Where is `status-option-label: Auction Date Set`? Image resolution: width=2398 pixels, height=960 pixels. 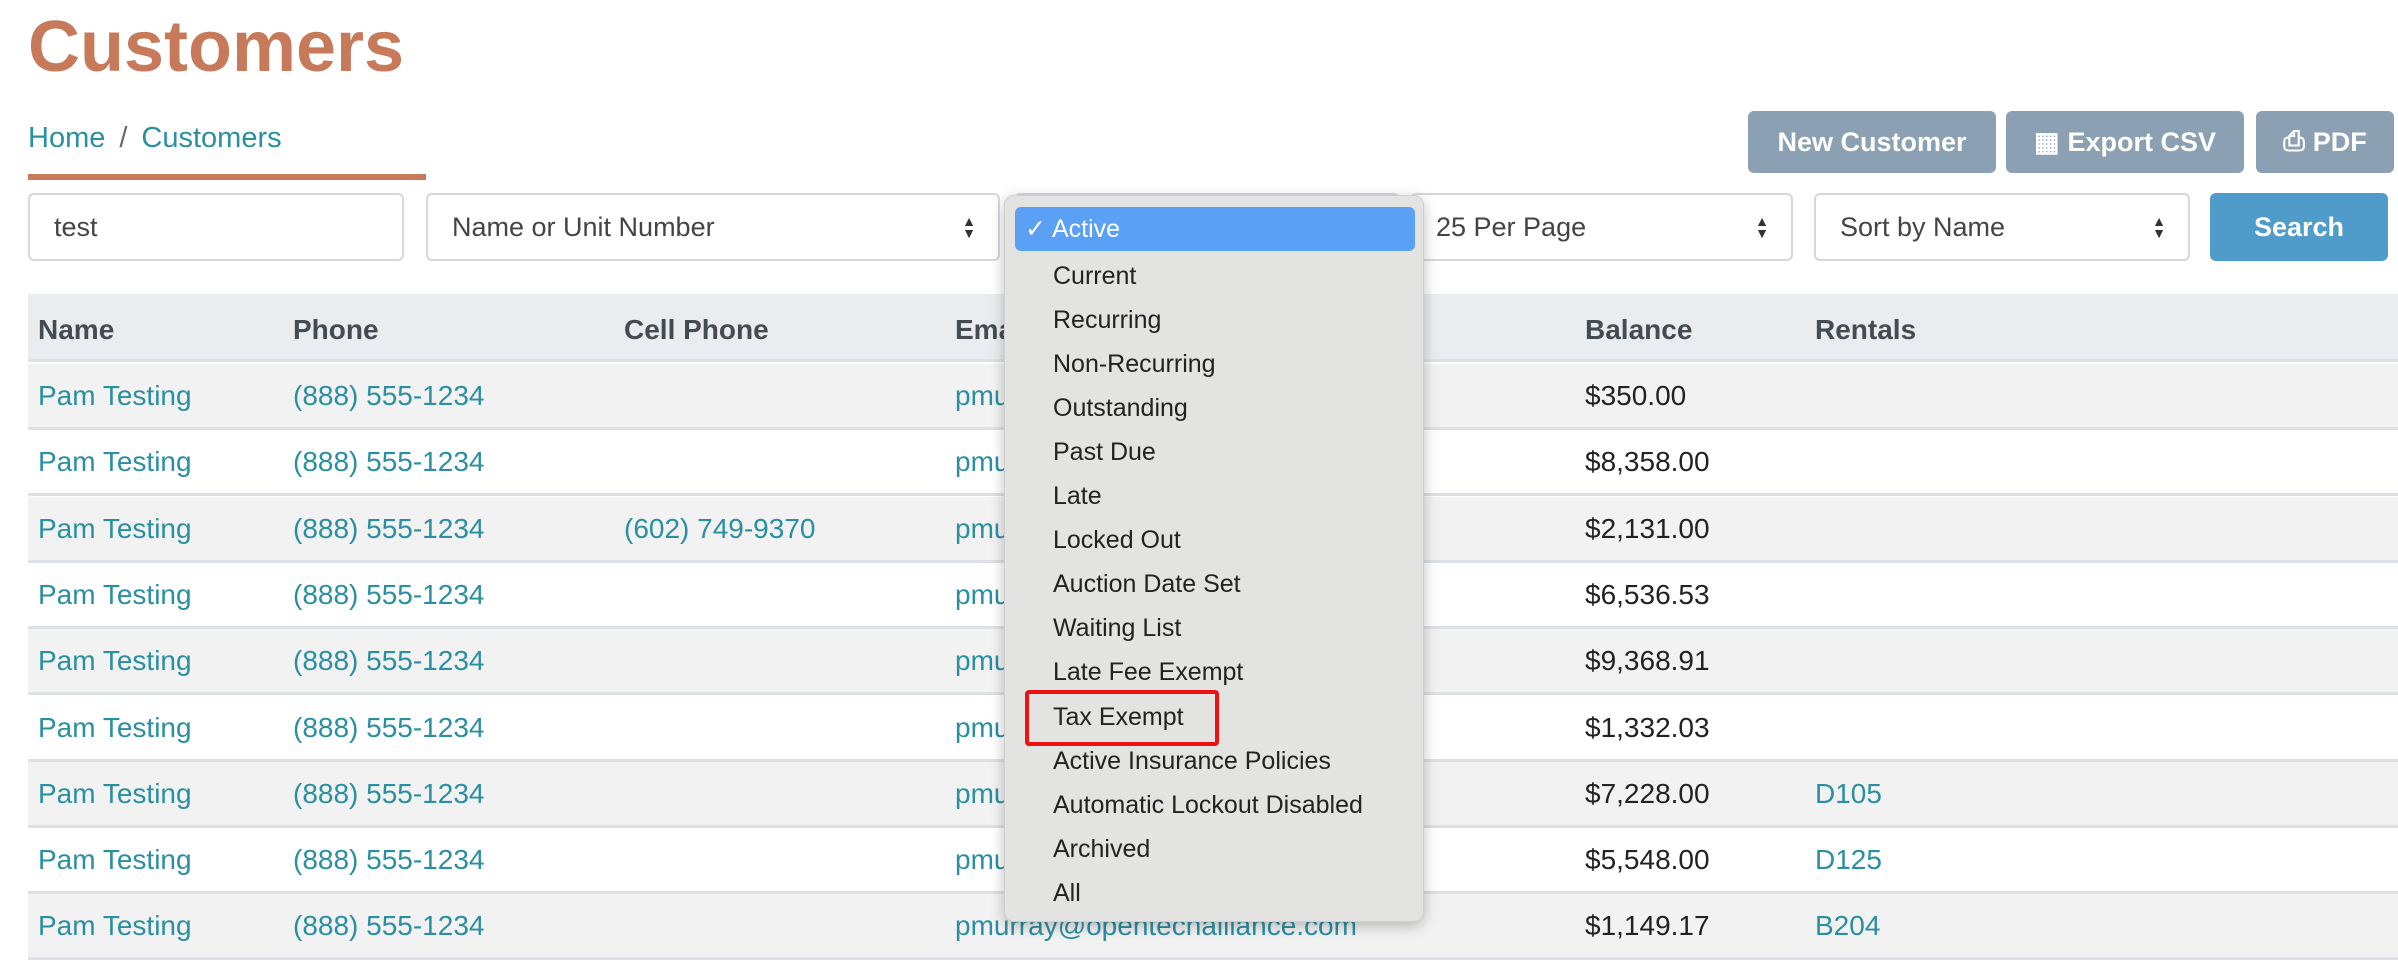
status-option-label: Auction Date Set is located at coordinates (1147, 584).